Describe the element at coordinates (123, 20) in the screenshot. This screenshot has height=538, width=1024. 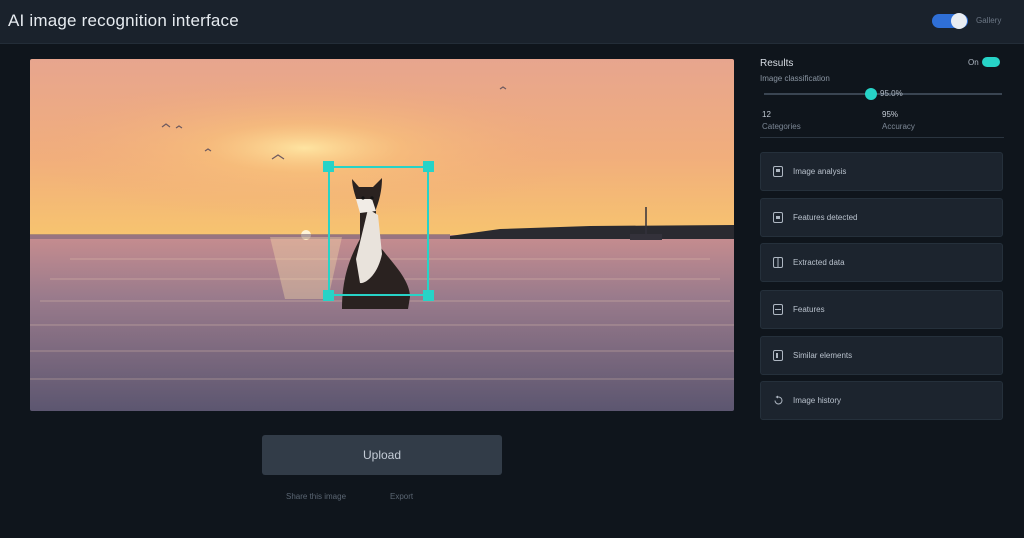
I see `app-title: AI image recognition interface` at that location.